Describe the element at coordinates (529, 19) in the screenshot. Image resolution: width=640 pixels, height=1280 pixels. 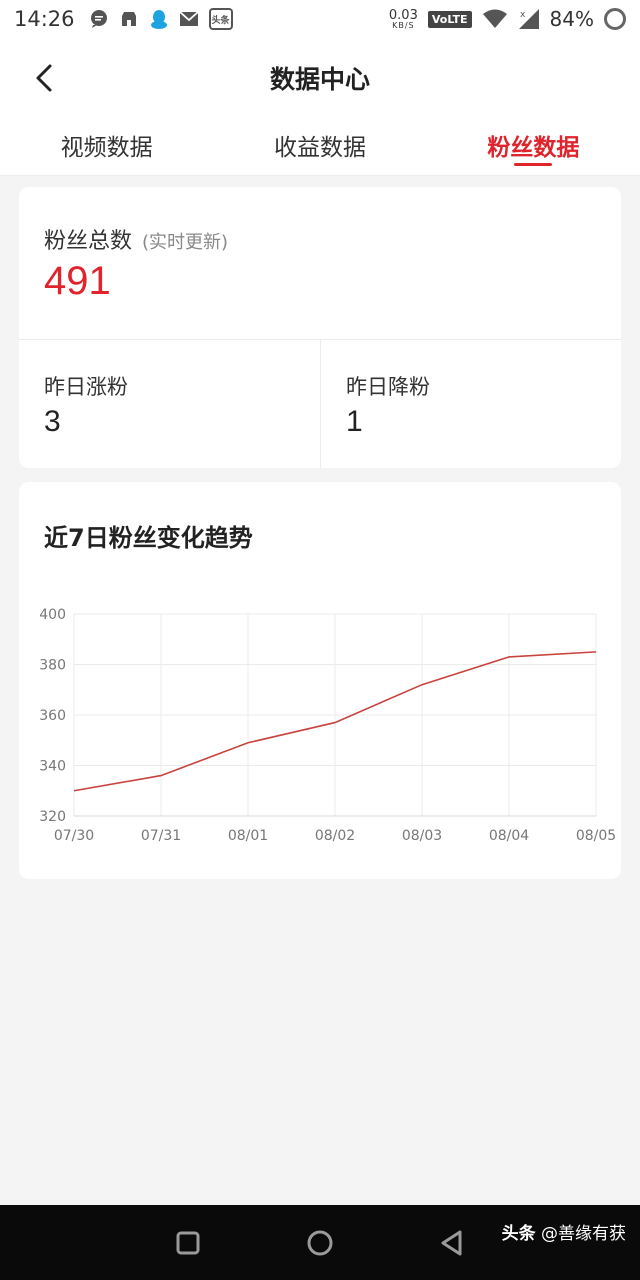
I see `cellular-signal-icon: x` at that location.